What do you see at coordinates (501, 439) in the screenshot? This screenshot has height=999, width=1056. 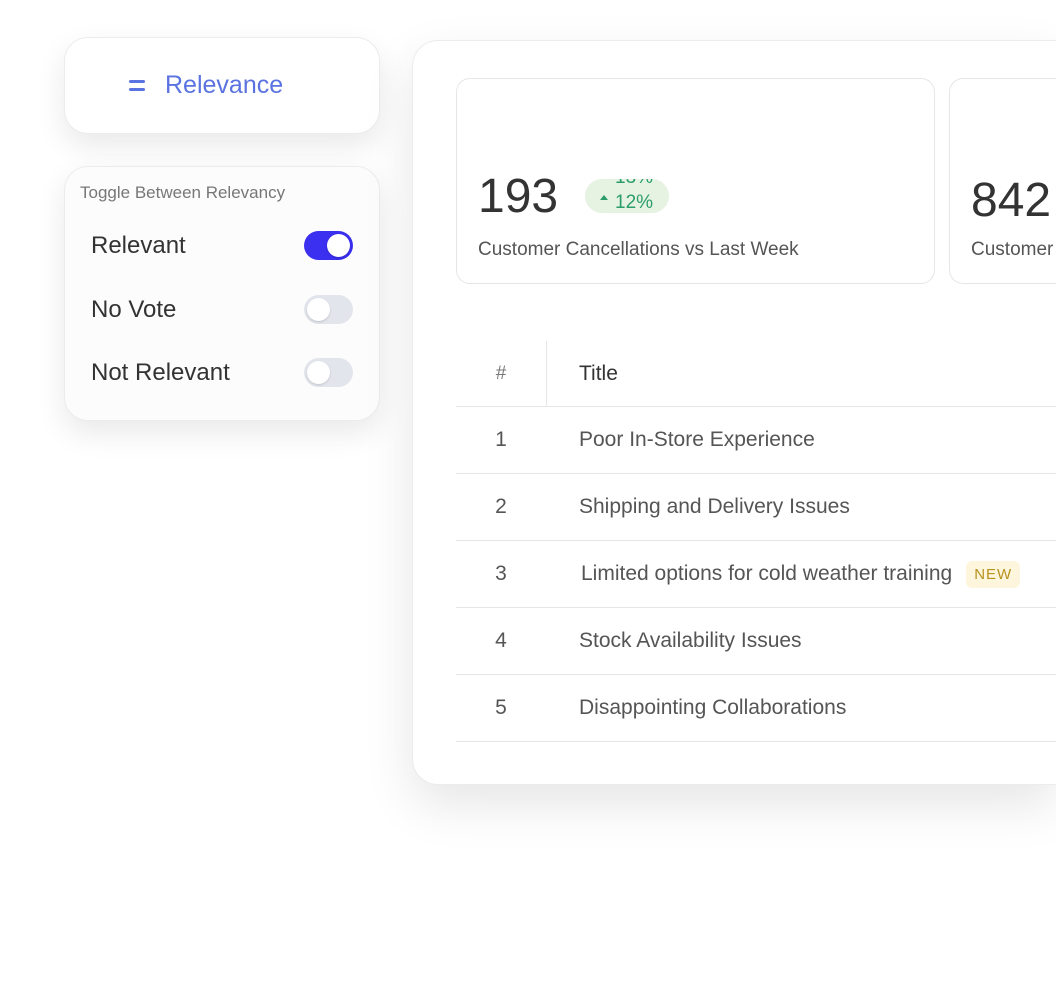 I see `row-number: 1` at bounding box center [501, 439].